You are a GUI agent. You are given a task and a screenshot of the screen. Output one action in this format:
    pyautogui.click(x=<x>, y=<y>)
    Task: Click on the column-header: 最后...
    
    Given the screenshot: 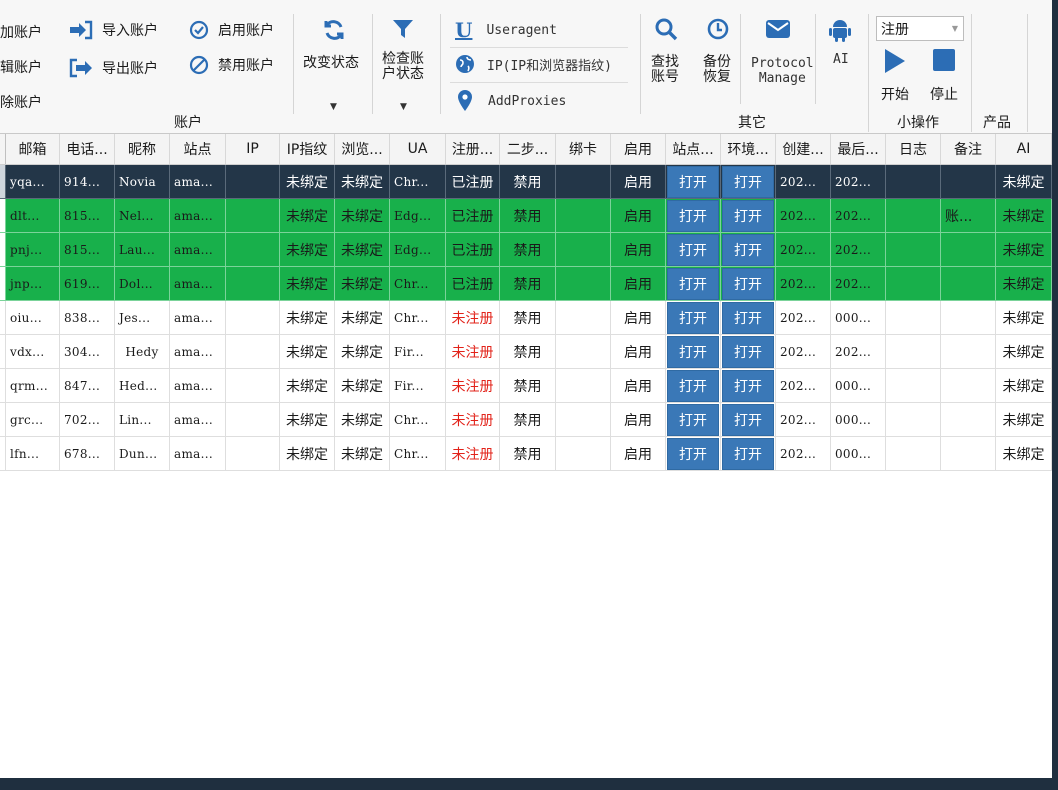 What is the action you would take?
    pyautogui.click(x=858, y=149)
    